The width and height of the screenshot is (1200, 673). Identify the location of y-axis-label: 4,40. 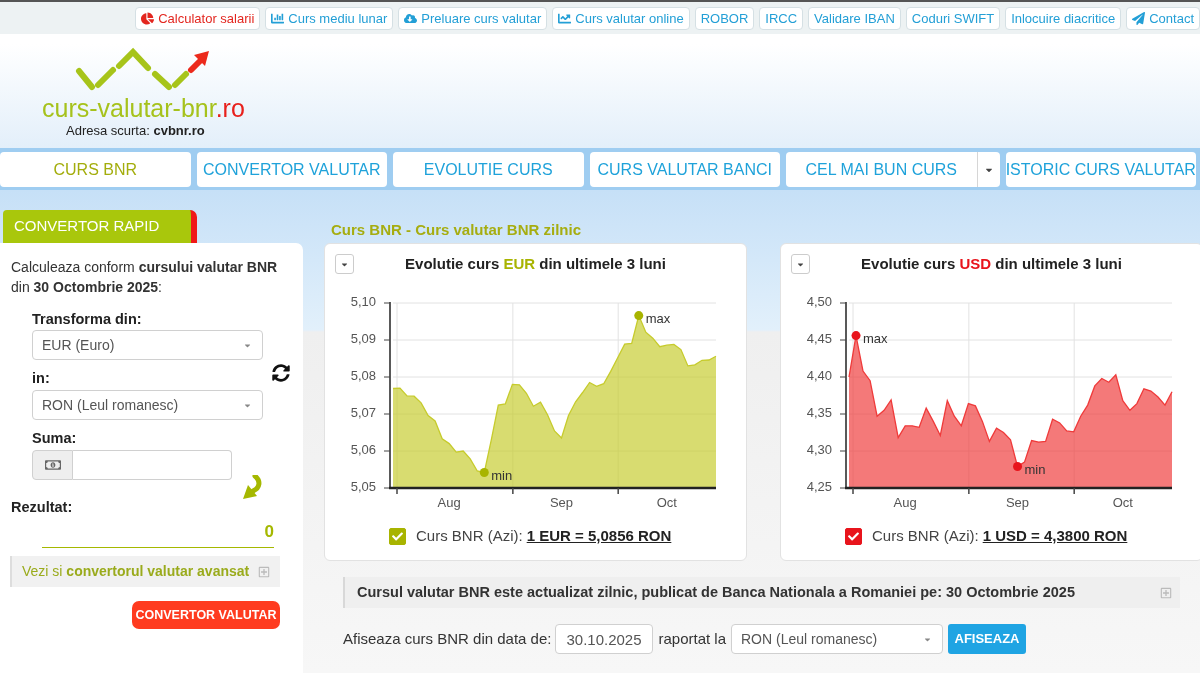
(819, 376).